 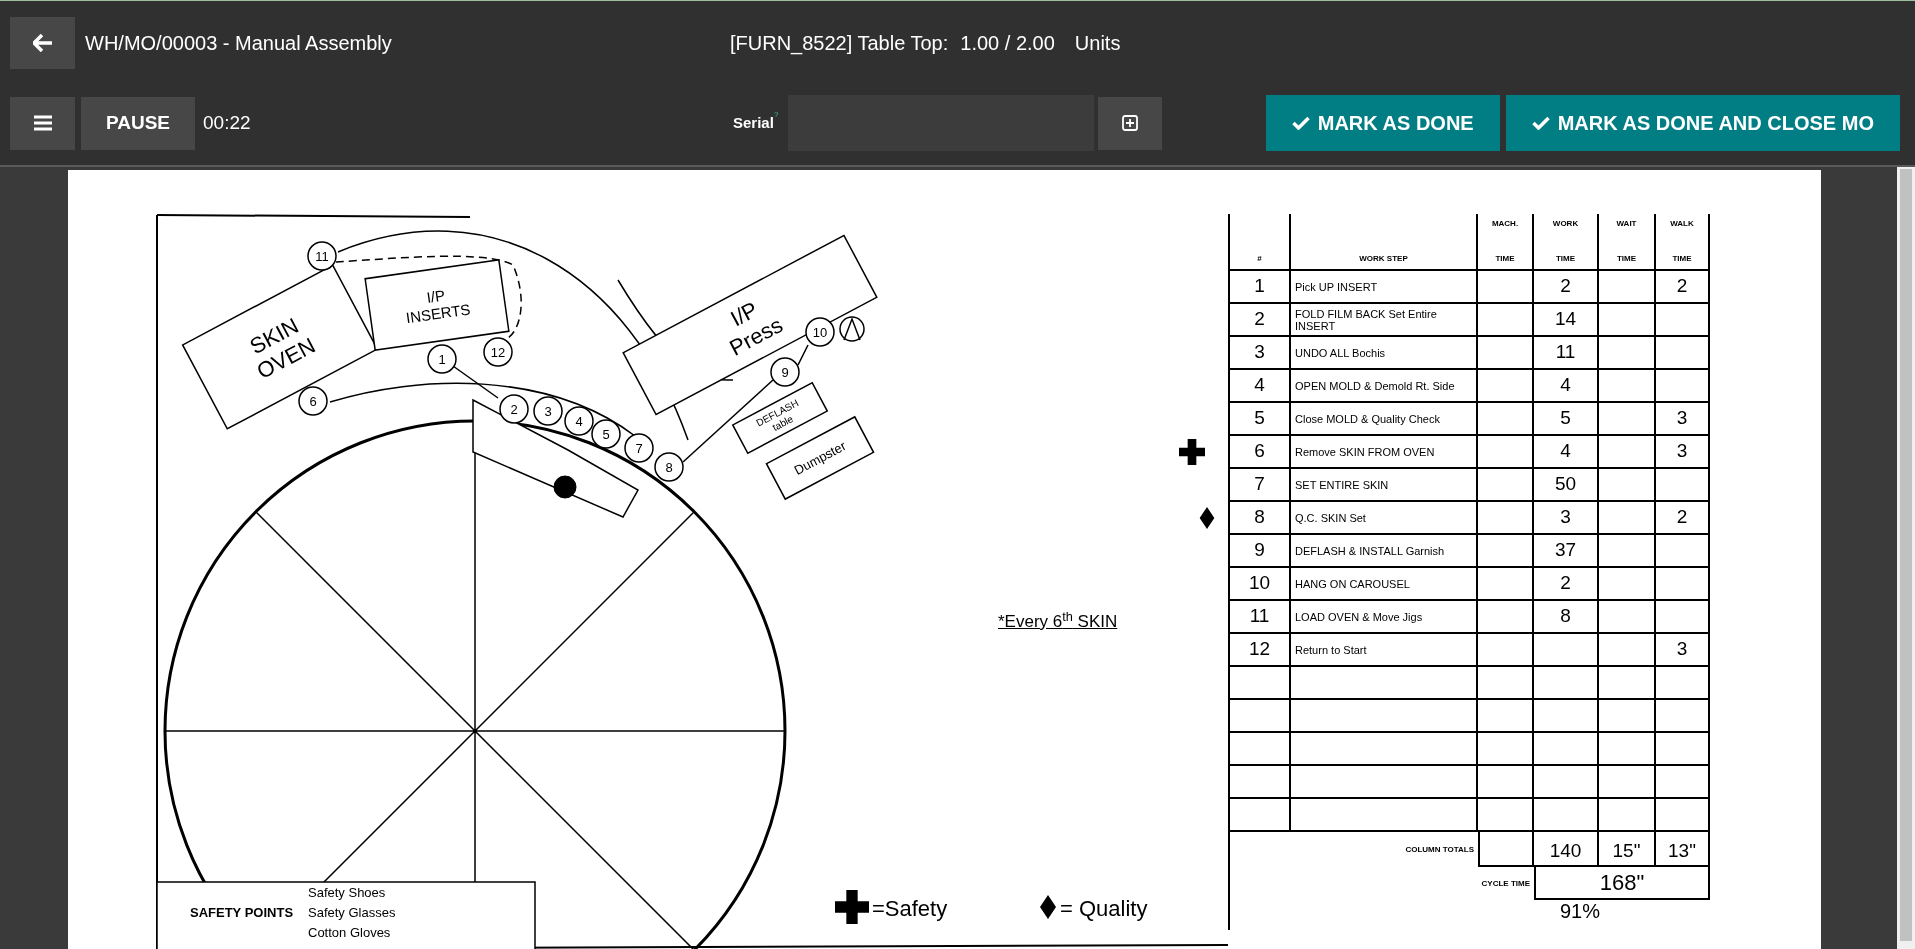 What do you see at coordinates (1260, 452) in the screenshot?
I see `table-cell: 6` at bounding box center [1260, 452].